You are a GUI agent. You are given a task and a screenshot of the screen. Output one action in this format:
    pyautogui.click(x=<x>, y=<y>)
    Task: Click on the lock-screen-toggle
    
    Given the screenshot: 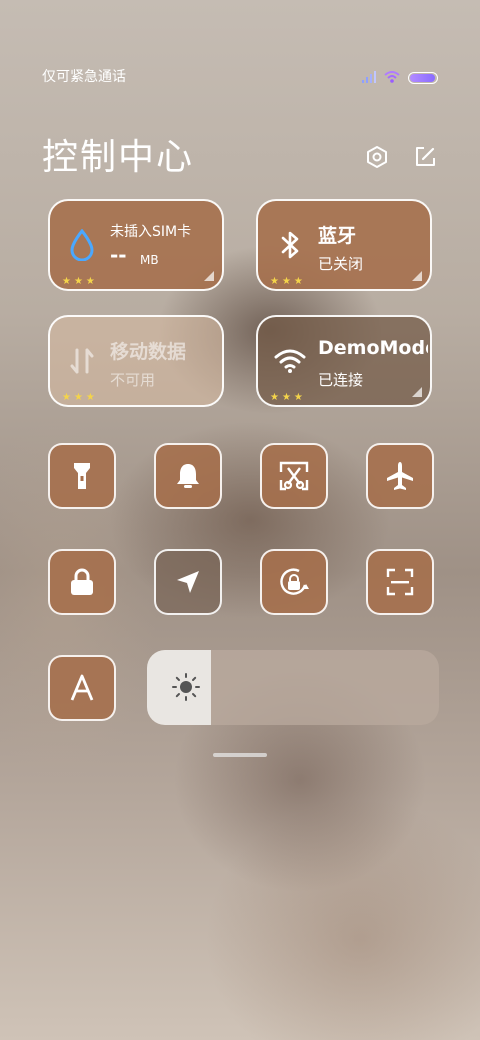 What is the action you would take?
    pyautogui.click(x=82, y=582)
    